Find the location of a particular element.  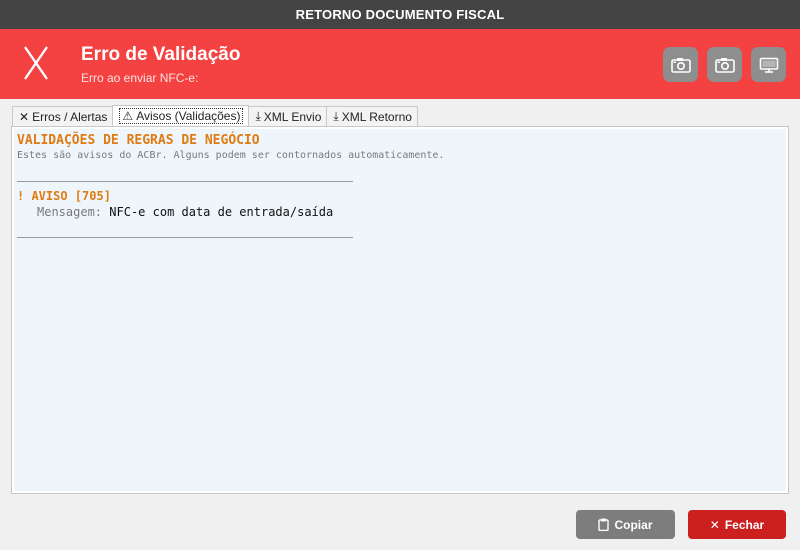

screen-button is located at coordinates (768, 64).